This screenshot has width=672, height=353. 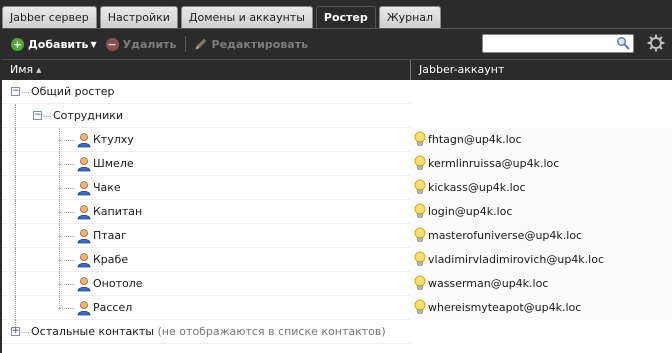 I want to click on contact-jid: fhtagn@up4k.loc, so click(x=475, y=139).